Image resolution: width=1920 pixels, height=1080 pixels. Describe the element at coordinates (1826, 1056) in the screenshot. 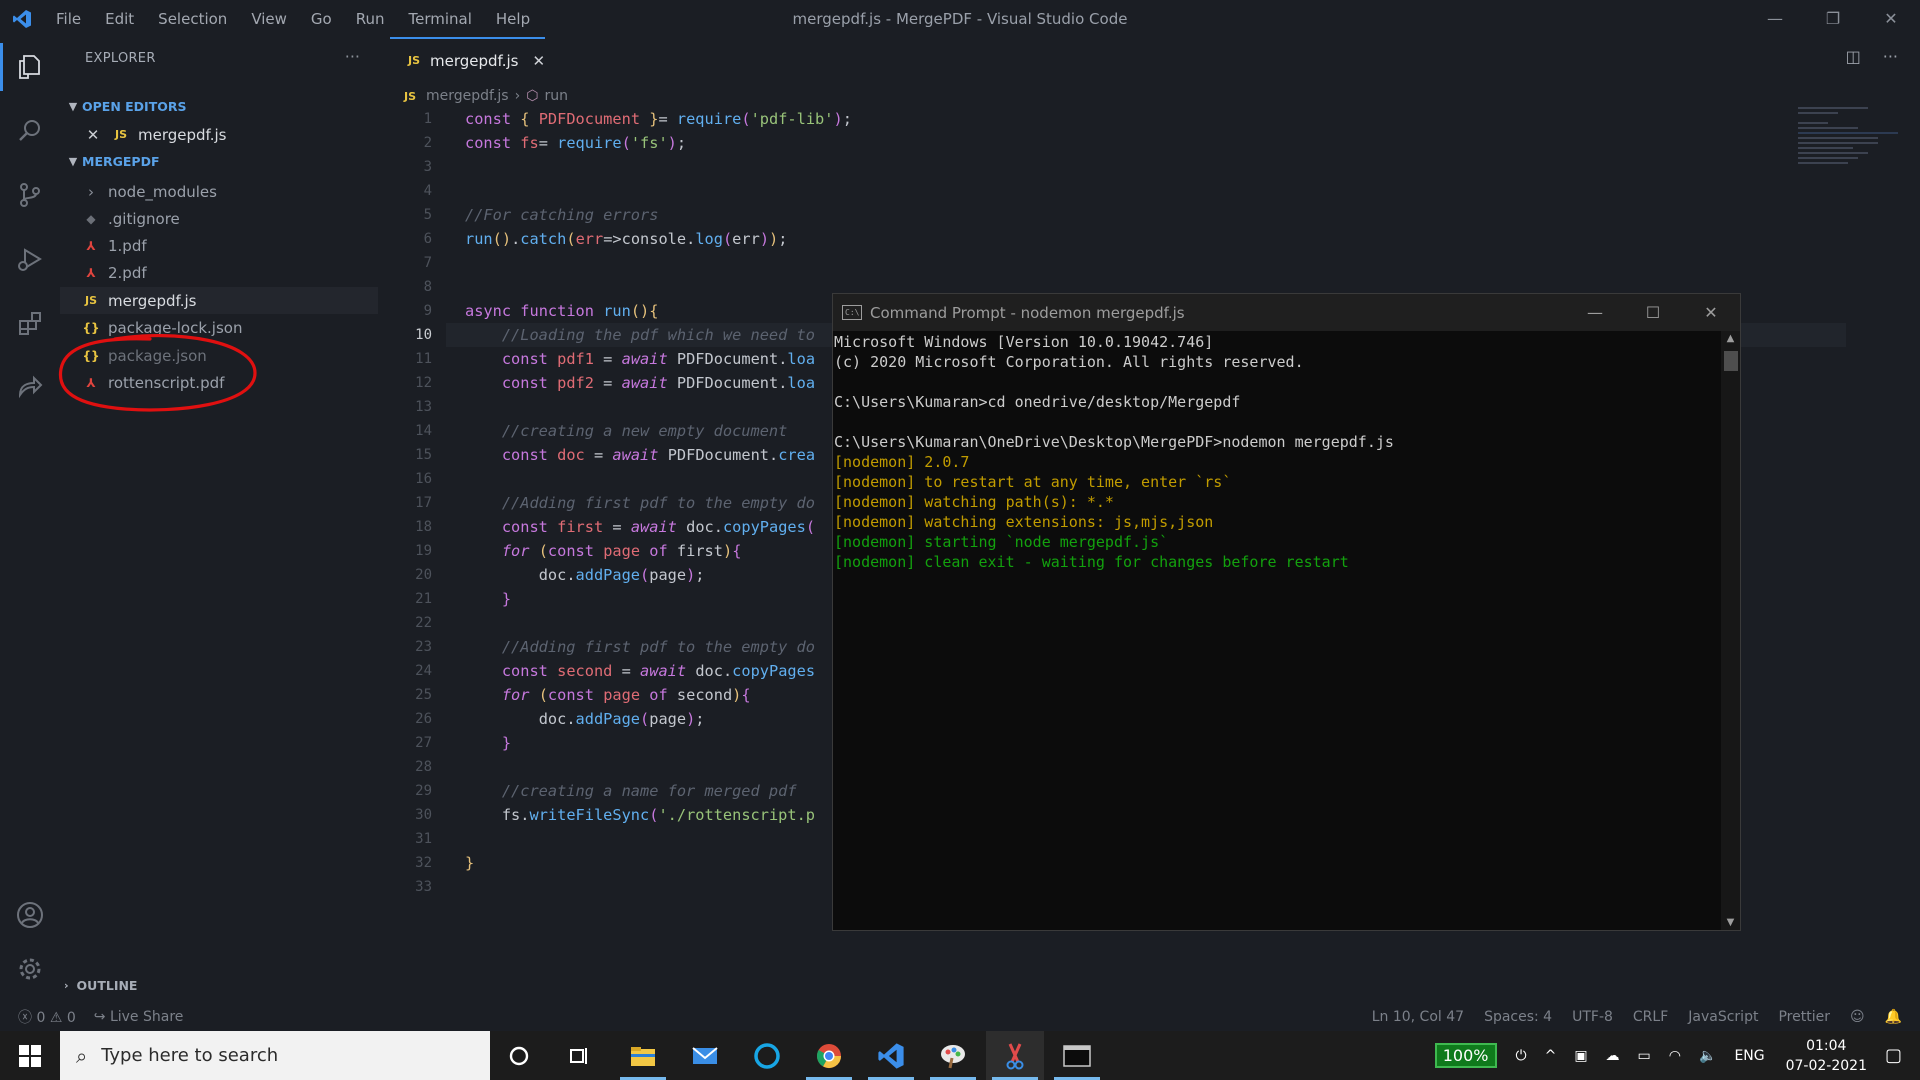

I see `clock: 01:04 07-02-2021` at that location.